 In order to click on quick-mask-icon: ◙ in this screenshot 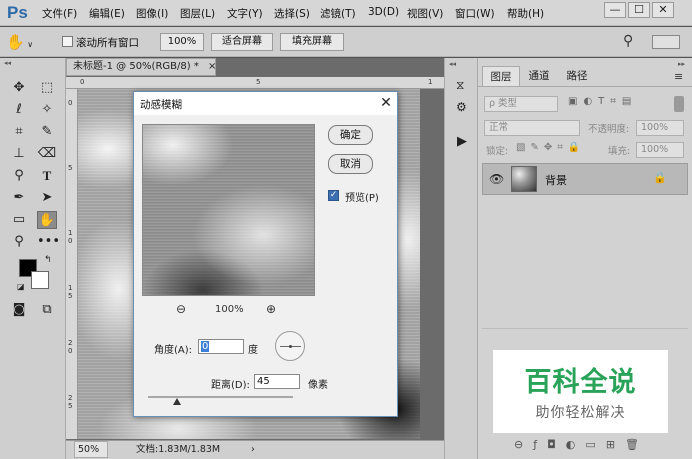, I will do `click(19, 310)`.